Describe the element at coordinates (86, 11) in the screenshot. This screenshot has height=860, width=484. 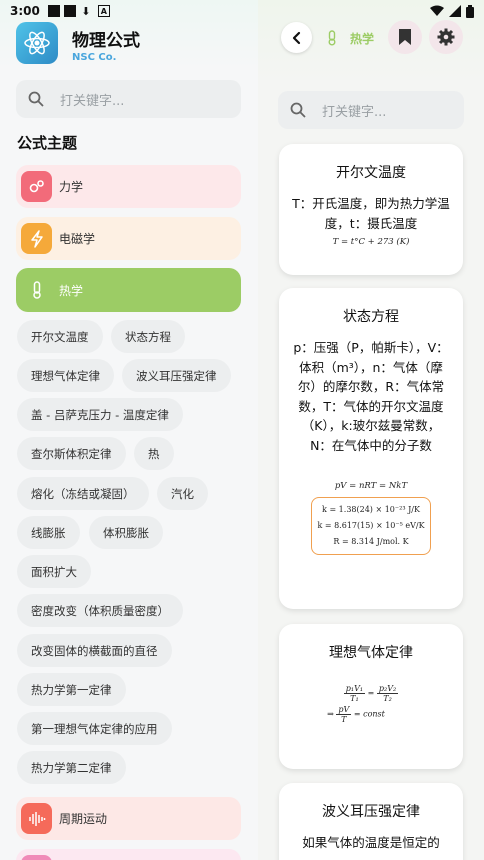
I see `download-icon: ⬇` at that location.